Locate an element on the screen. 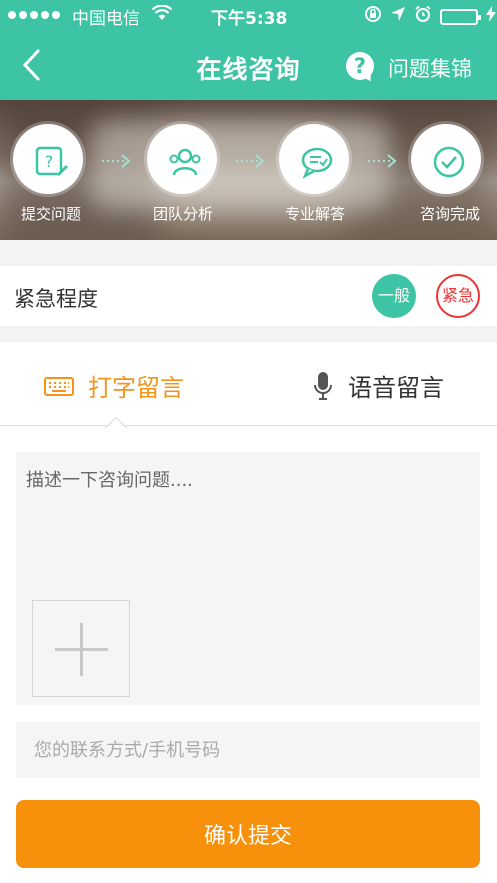 This screenshot has height=883, width=497. team-icon is located at coordinates (185, 162).